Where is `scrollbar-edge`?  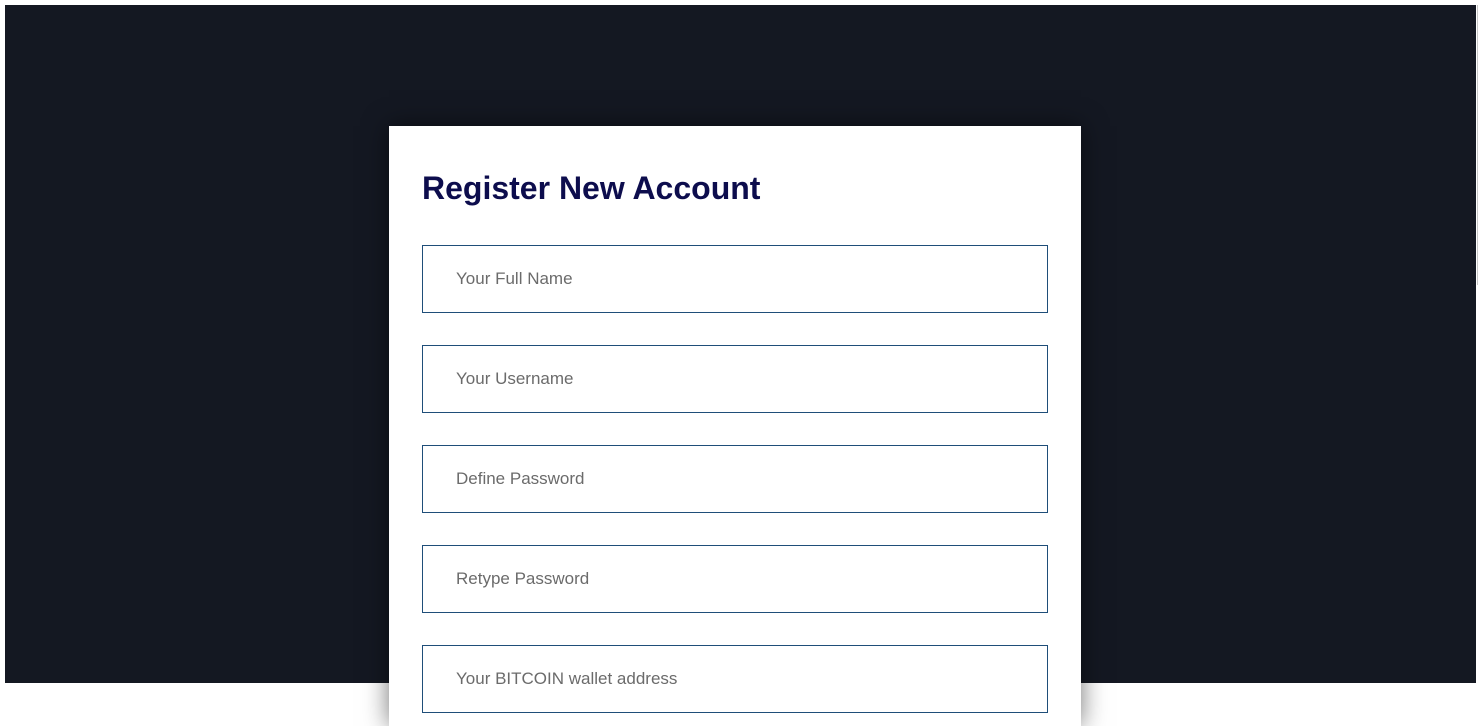 scrollbar-edge is located at coordinates (1477, 145).